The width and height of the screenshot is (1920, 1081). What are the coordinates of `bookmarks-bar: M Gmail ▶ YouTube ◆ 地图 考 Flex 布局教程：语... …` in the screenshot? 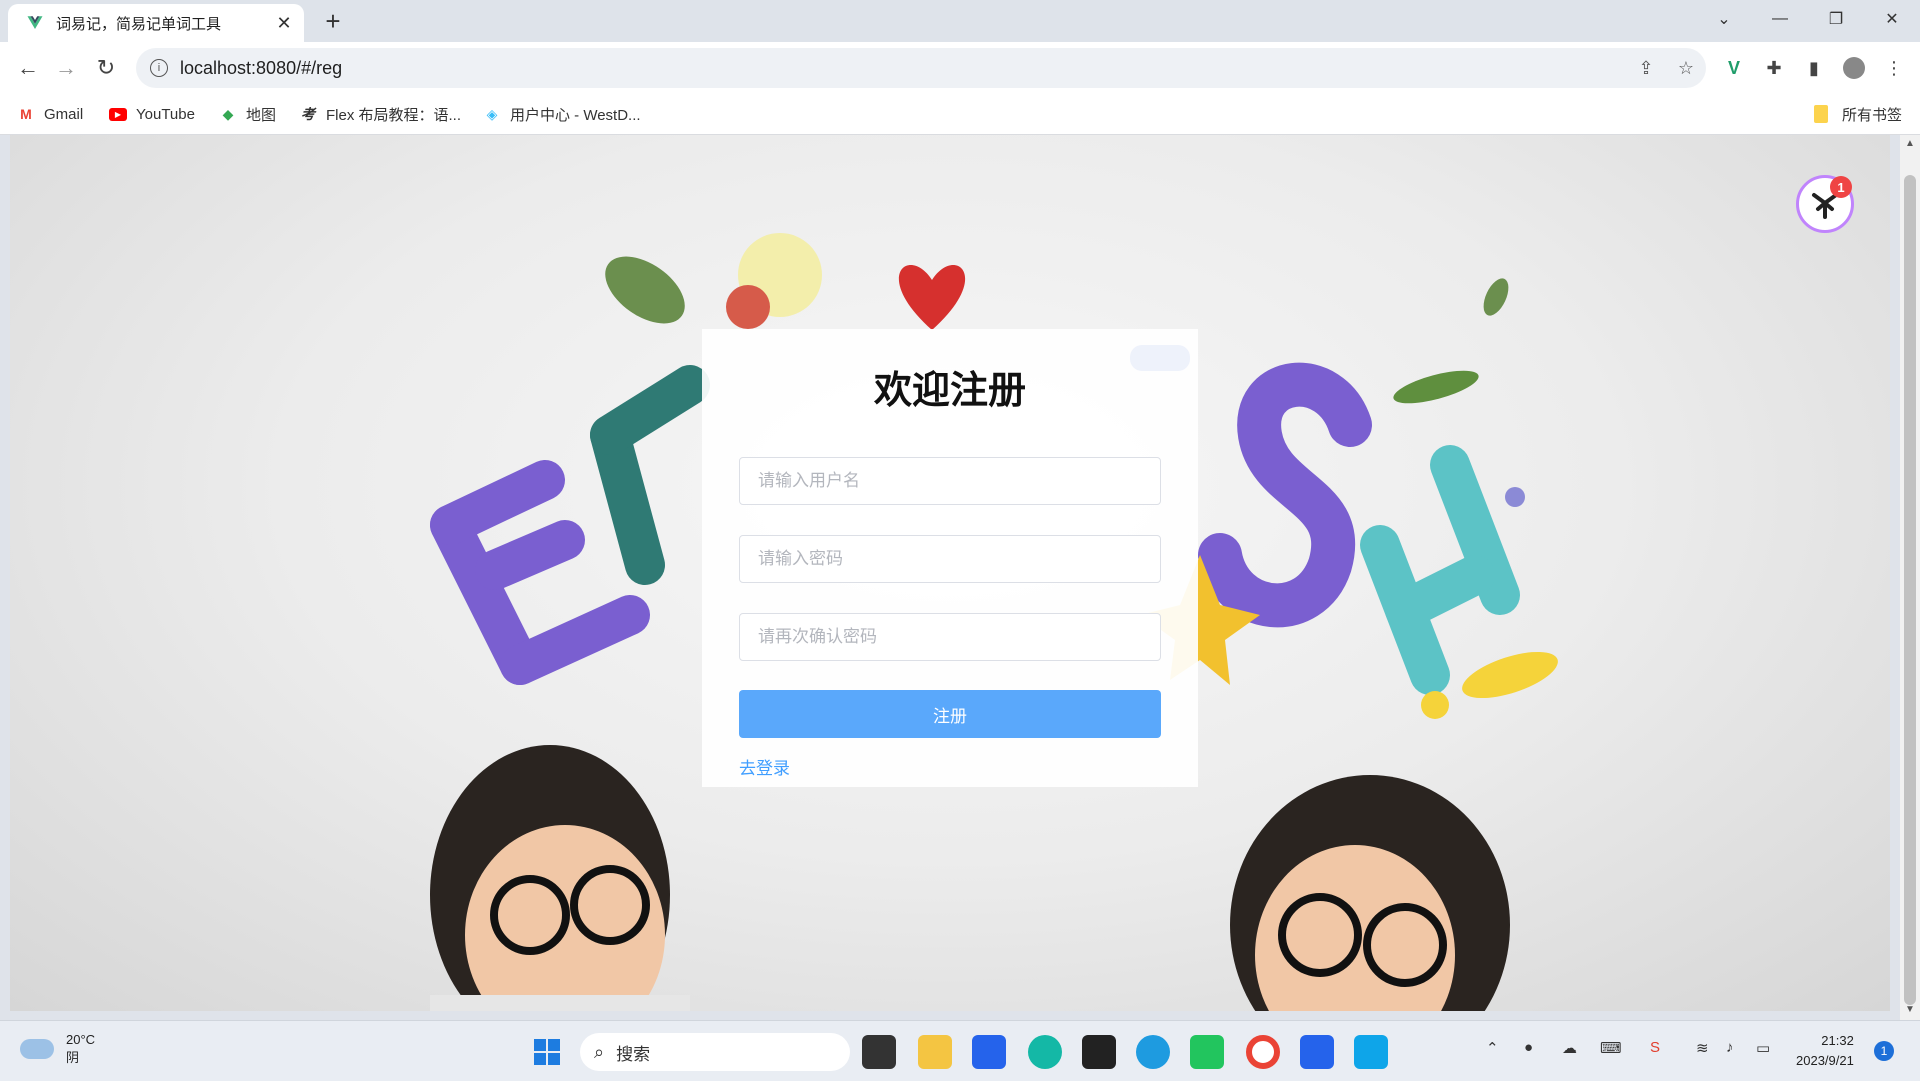 It's located at (960, 114).